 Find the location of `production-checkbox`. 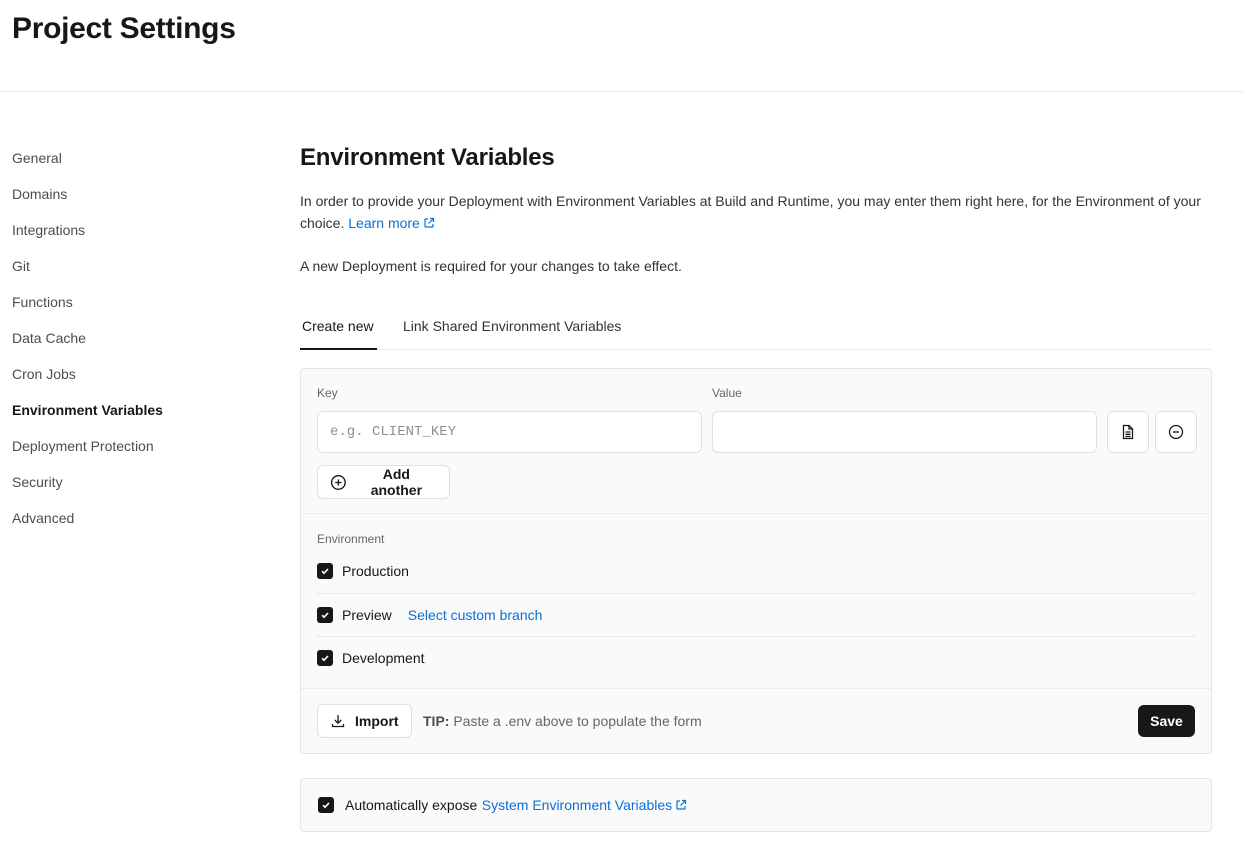

production-checkbox is located at coordinates (325, 570).